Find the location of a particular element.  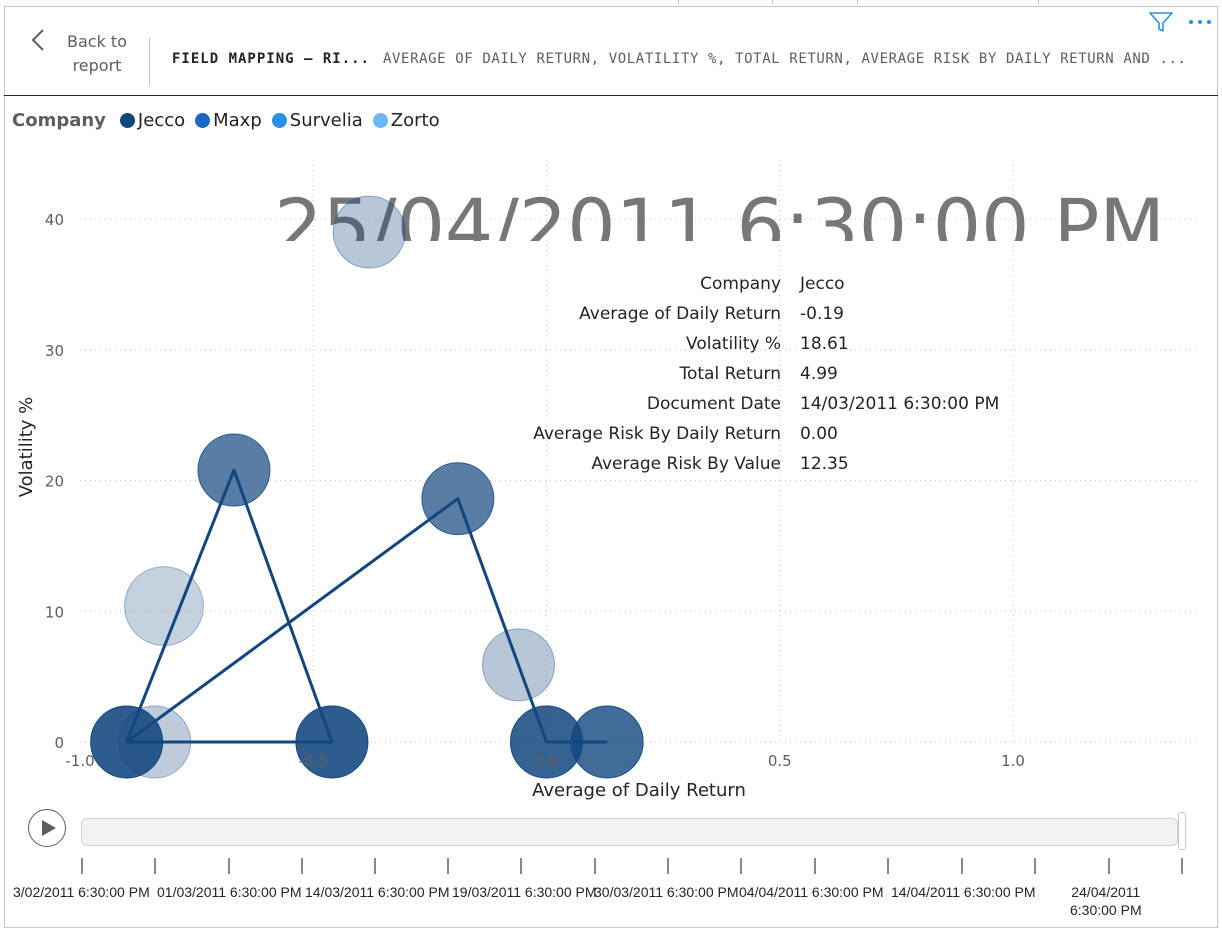

y-tick-label: 30 is located at coordinates (54, 351).